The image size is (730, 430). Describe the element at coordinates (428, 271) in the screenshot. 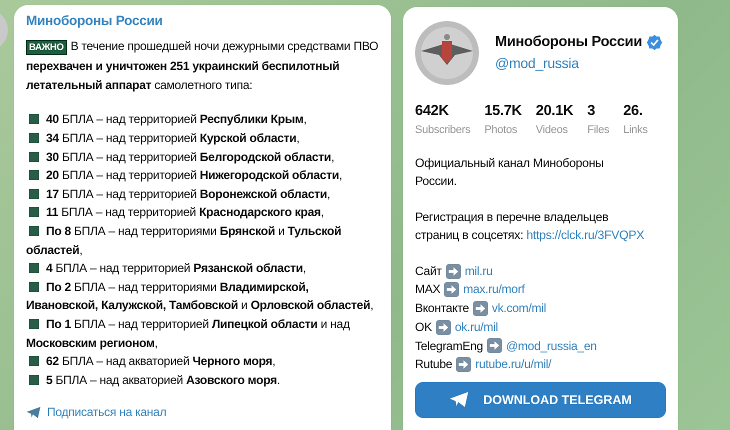

I see `link-label: Сайт` at that location.